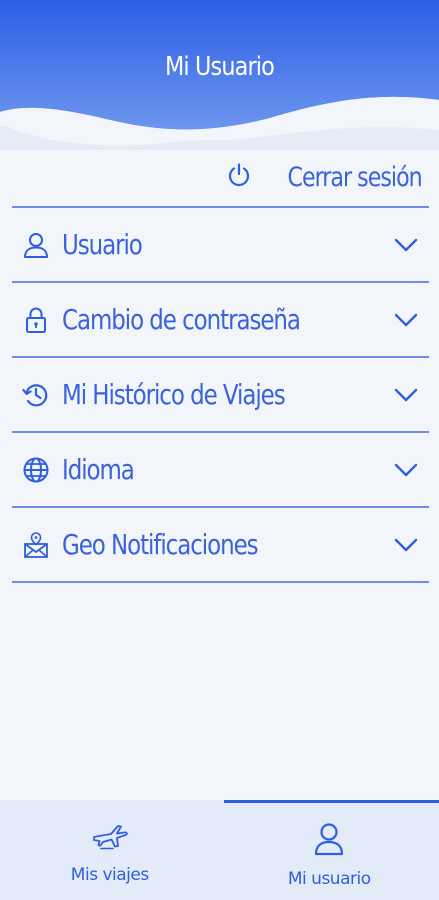 This screenshot has width=439, height=900. Describe the element at coordinates (36, 470) in the screenshot. I see `globe-icon` at that location.